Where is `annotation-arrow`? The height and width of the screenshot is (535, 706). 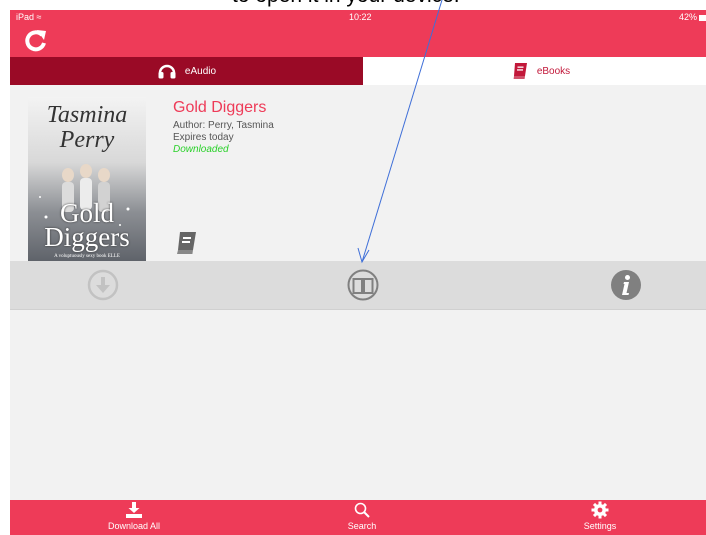 annotation-arrow is located at coordinates (400, 132).